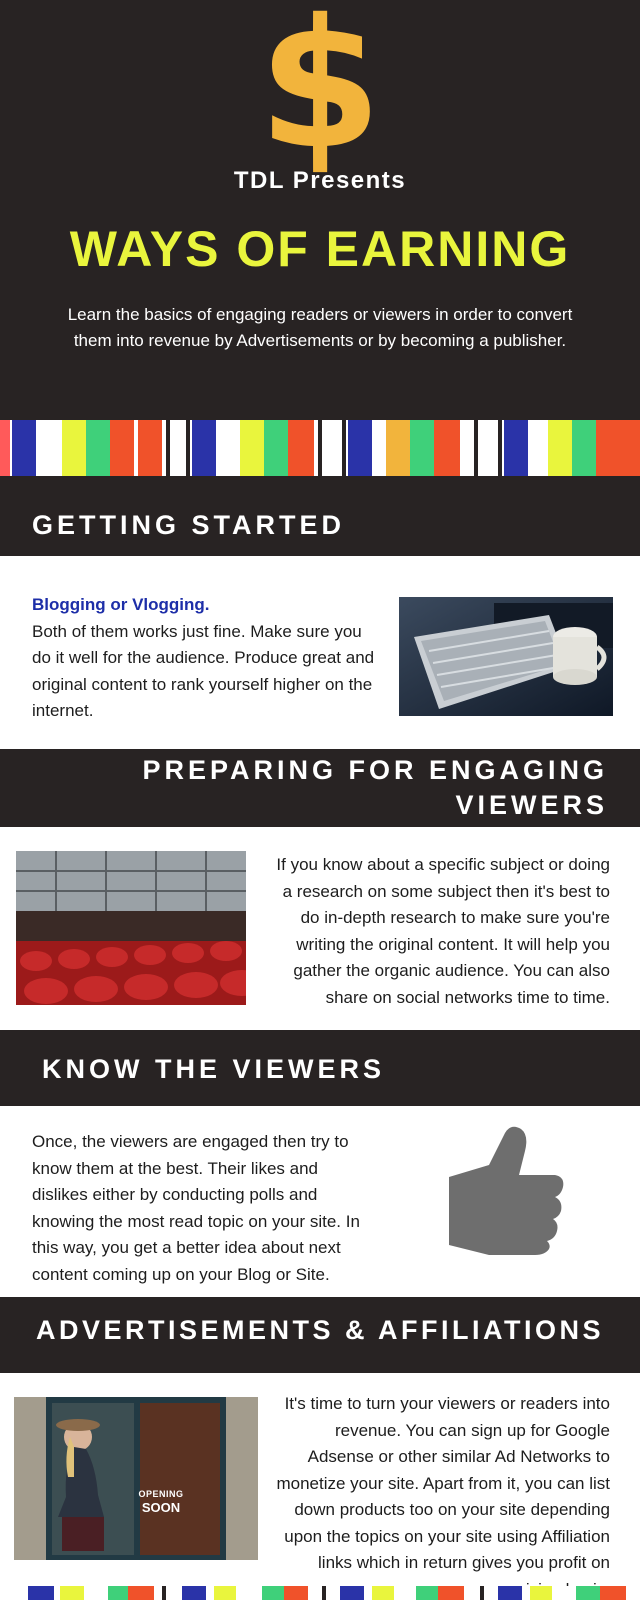 This screenshot has width=640, height=1600. I want to click on presents-label: TDL Presents, so click(320, 180).